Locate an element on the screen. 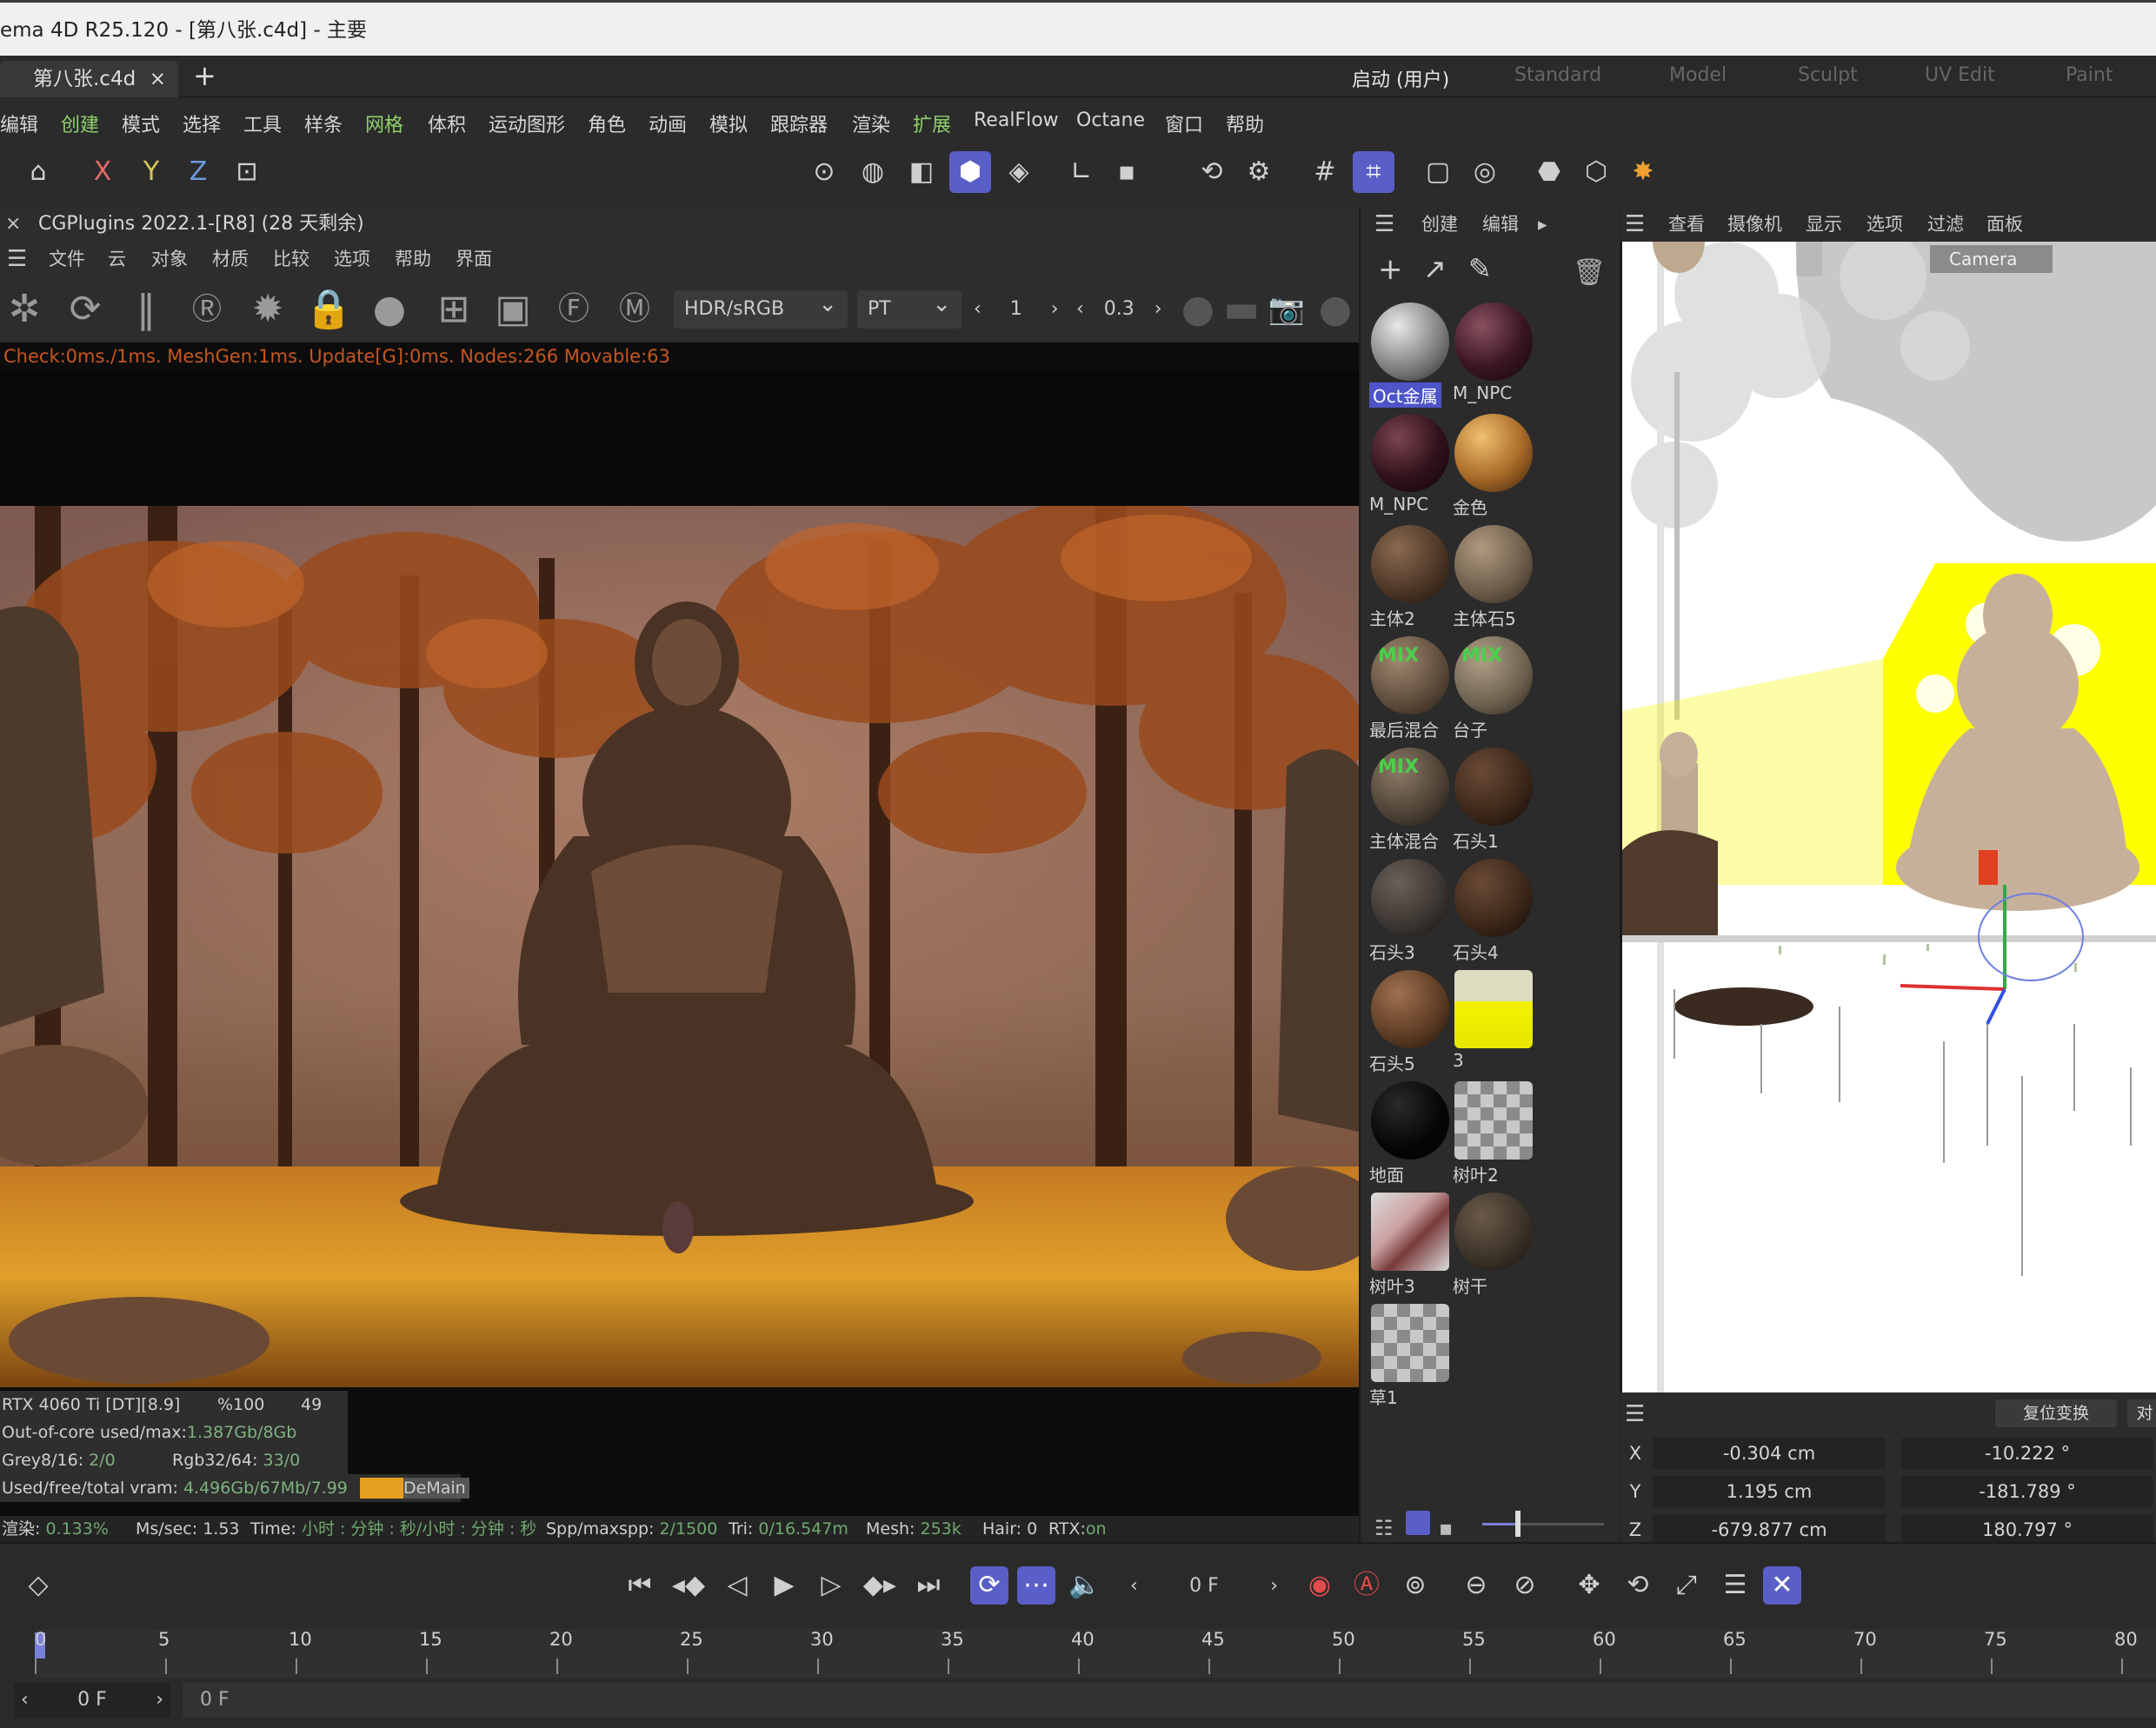  viewport-menu-filter: 过滤 is located at coordinates (1946, 225).